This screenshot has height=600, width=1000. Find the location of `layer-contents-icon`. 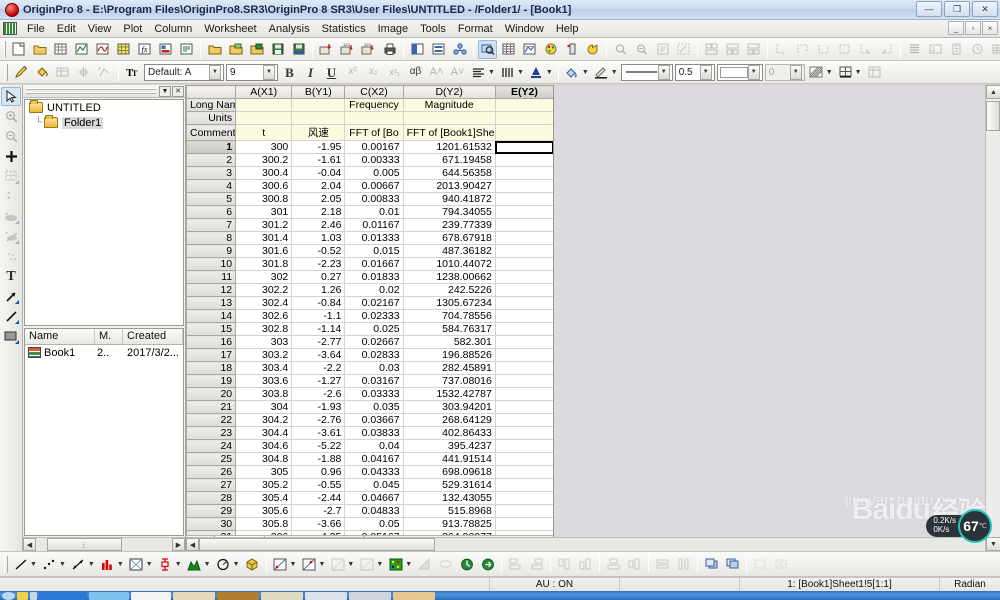

layer-contents-icon is located at coordinates (529, 49).